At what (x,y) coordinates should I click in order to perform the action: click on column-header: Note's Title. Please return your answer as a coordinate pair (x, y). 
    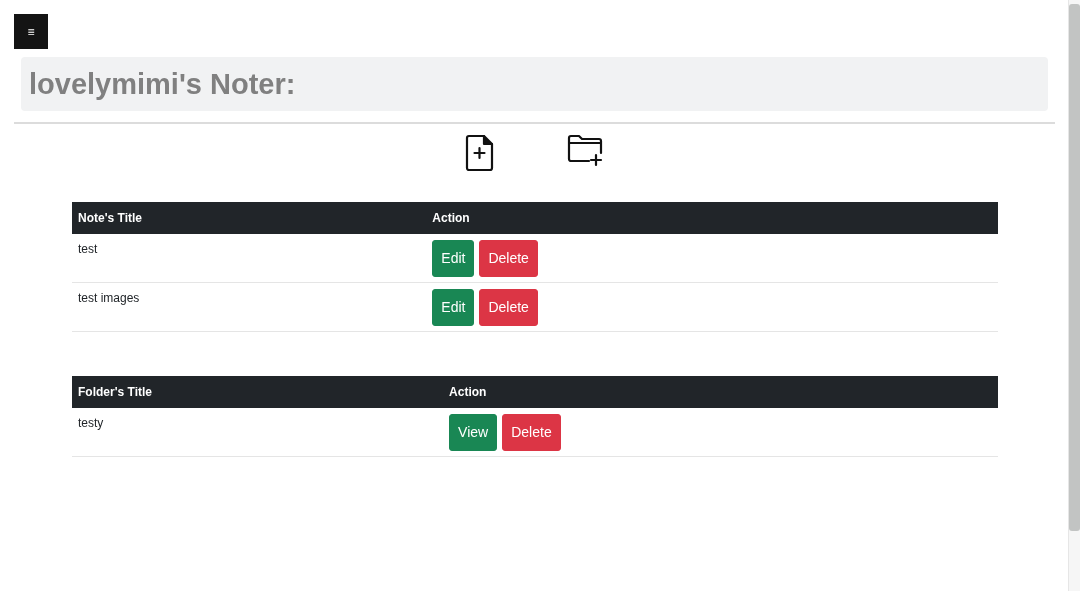
    Looking at the image, I should click on (249, 218).